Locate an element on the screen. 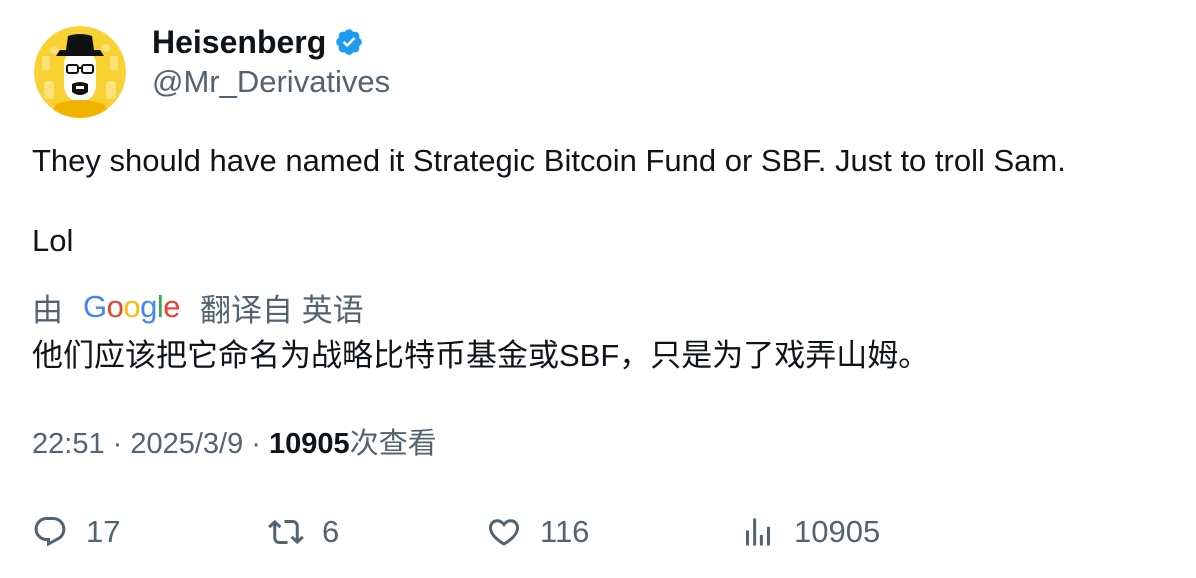  repost-count: 6 is located at coordinates (331, 531).